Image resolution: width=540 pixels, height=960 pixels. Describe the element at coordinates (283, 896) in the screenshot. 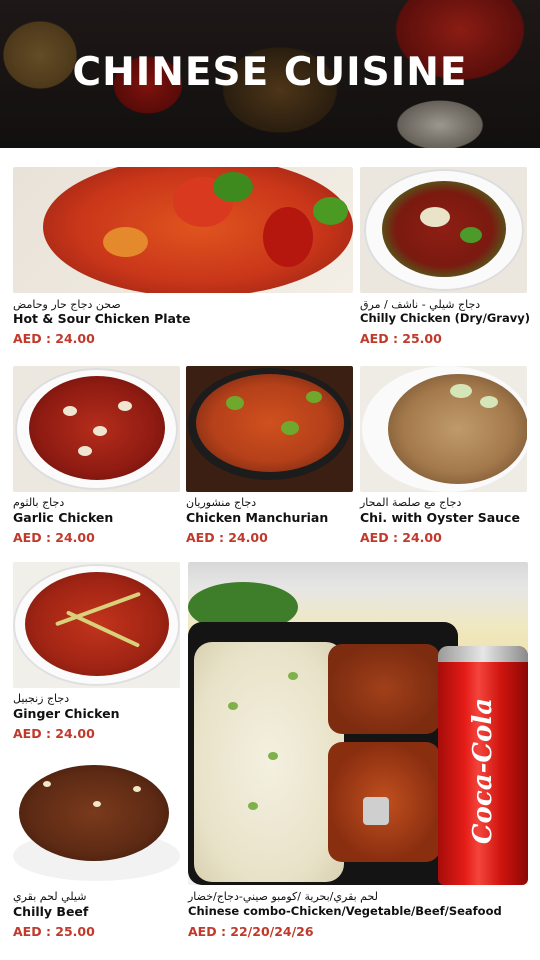

I see `item-arabic-name: لحم بقري/بحرية /كومبو صيني-دجاج/خضار` at that location.